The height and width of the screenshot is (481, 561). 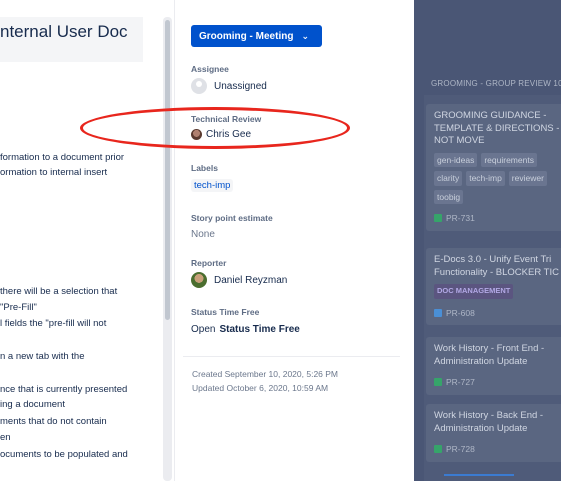 I want to click on description-line: en, so click(x=5, y=437).